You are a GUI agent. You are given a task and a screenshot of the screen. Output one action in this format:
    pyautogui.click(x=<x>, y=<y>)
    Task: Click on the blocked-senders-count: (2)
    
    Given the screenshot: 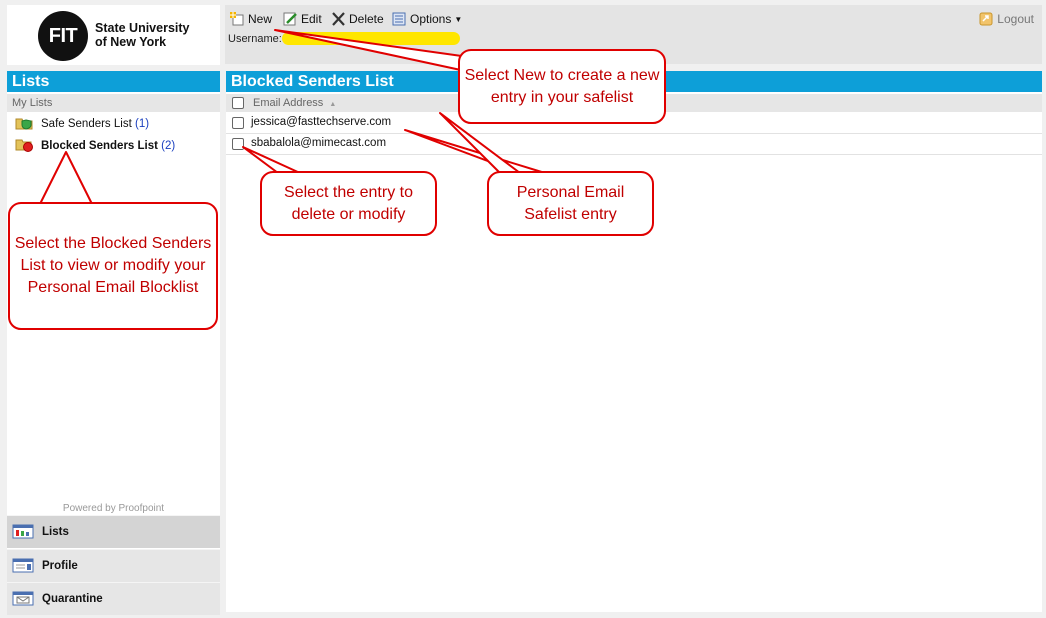 What is the action you would take?
    pyautogui.click(x=168, y=146)
    